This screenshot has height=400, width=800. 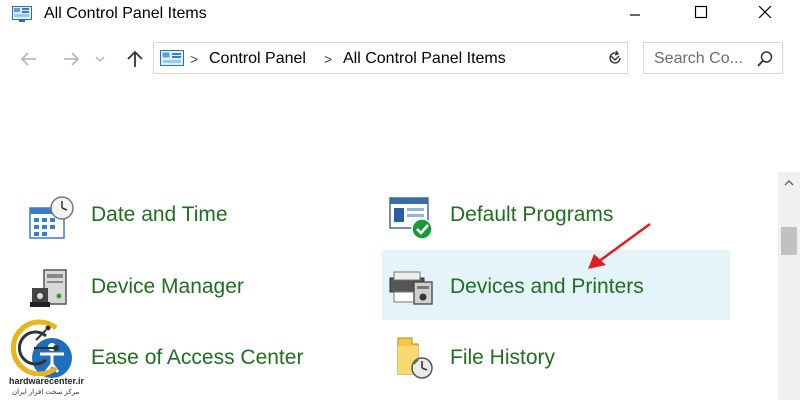 I want to click on up-arrow-icon, so click(x=135, y=58).